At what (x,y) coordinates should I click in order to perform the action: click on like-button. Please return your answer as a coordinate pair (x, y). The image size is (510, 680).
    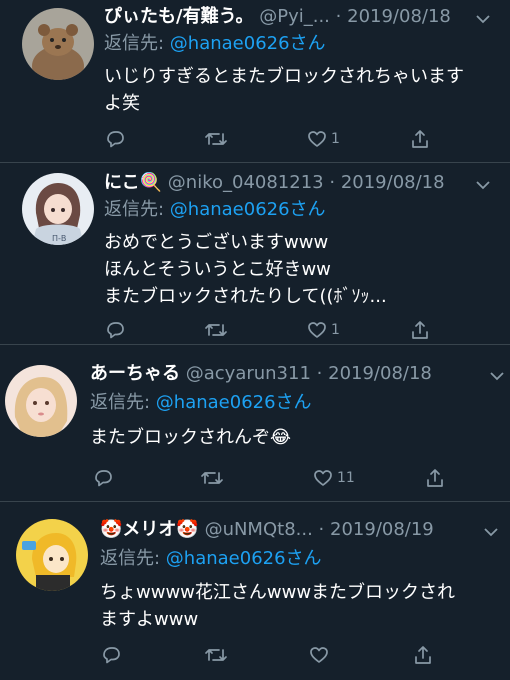
    Looking at the image, I should click on (320, 655).